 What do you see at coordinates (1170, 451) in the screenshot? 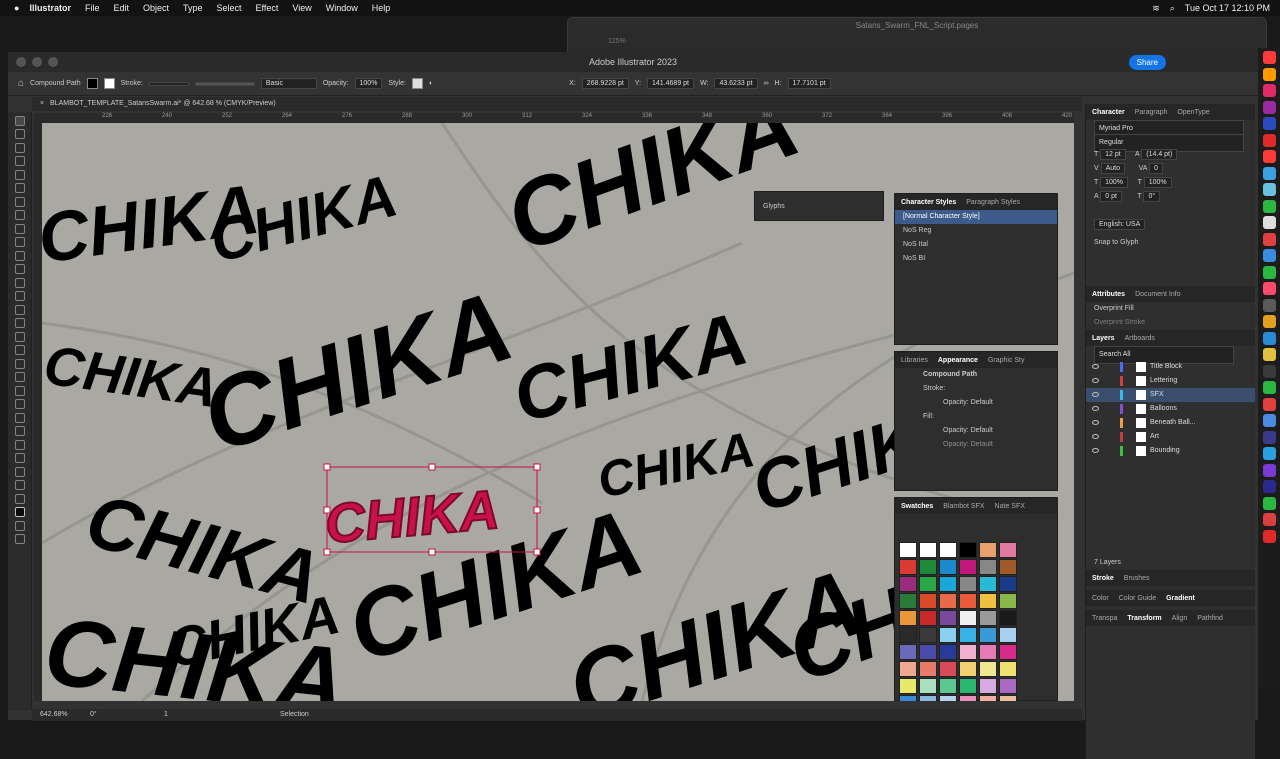
I see `layer-row: Bounding` at bounding box center [1170, 451].